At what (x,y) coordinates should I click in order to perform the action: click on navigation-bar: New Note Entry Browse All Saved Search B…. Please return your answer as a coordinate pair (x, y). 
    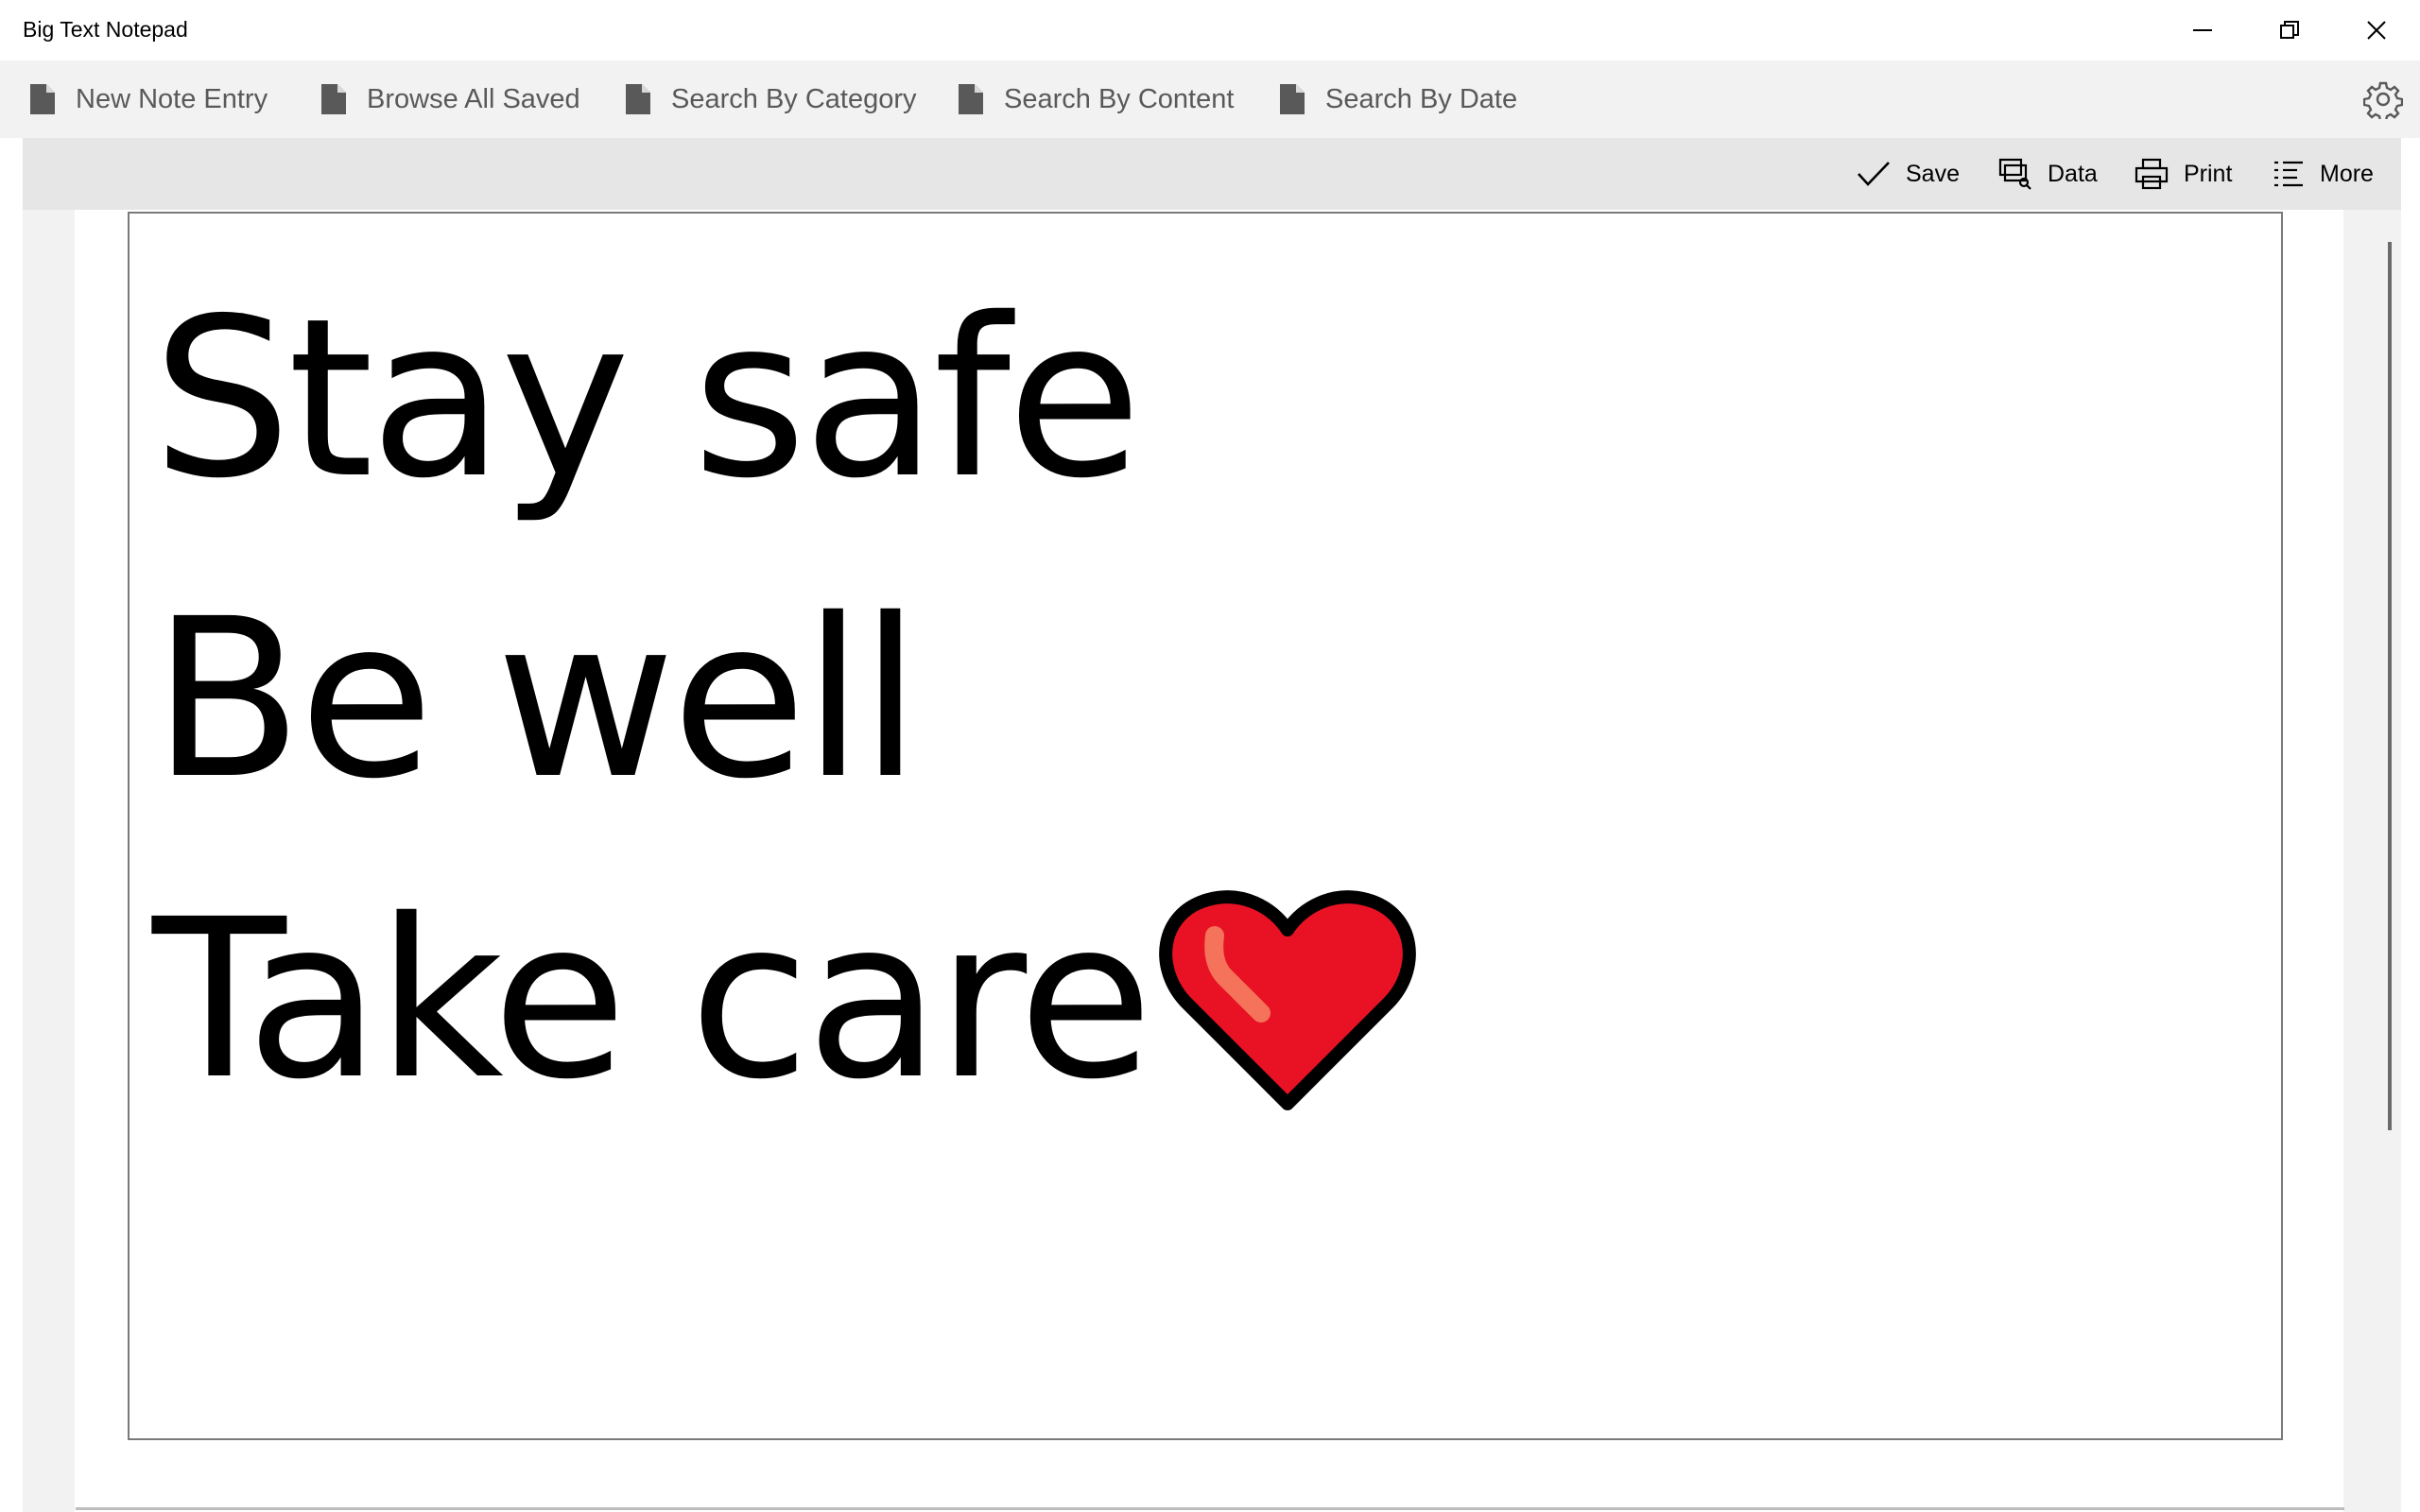
    Looking at the image, I should click on (1210, 99).